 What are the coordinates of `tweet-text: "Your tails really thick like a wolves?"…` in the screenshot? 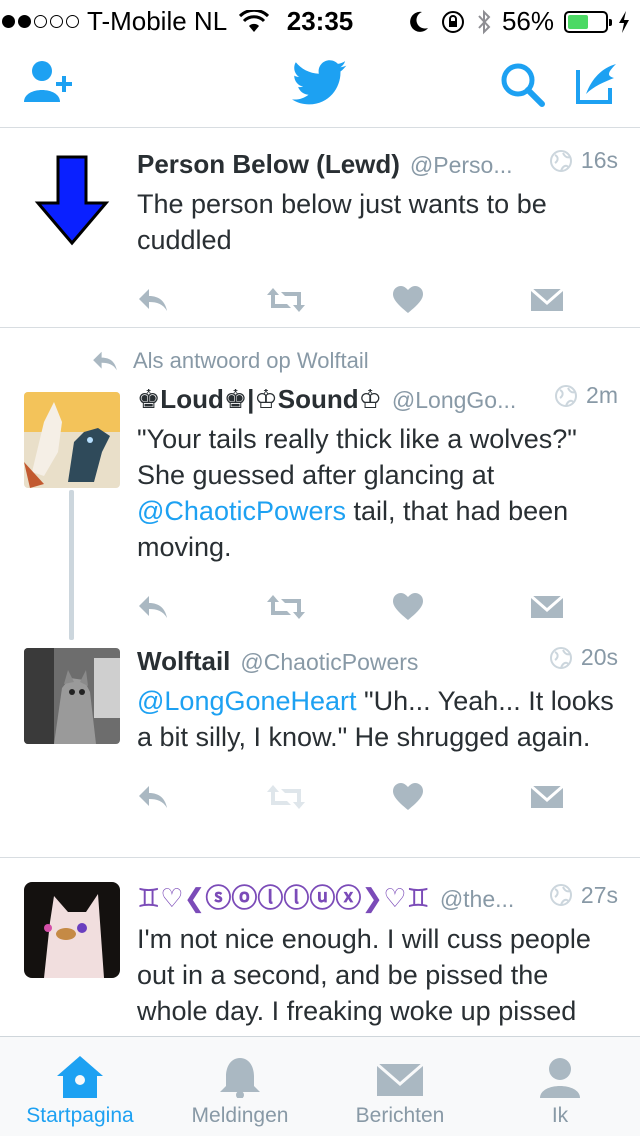 It's located at (377, 493).